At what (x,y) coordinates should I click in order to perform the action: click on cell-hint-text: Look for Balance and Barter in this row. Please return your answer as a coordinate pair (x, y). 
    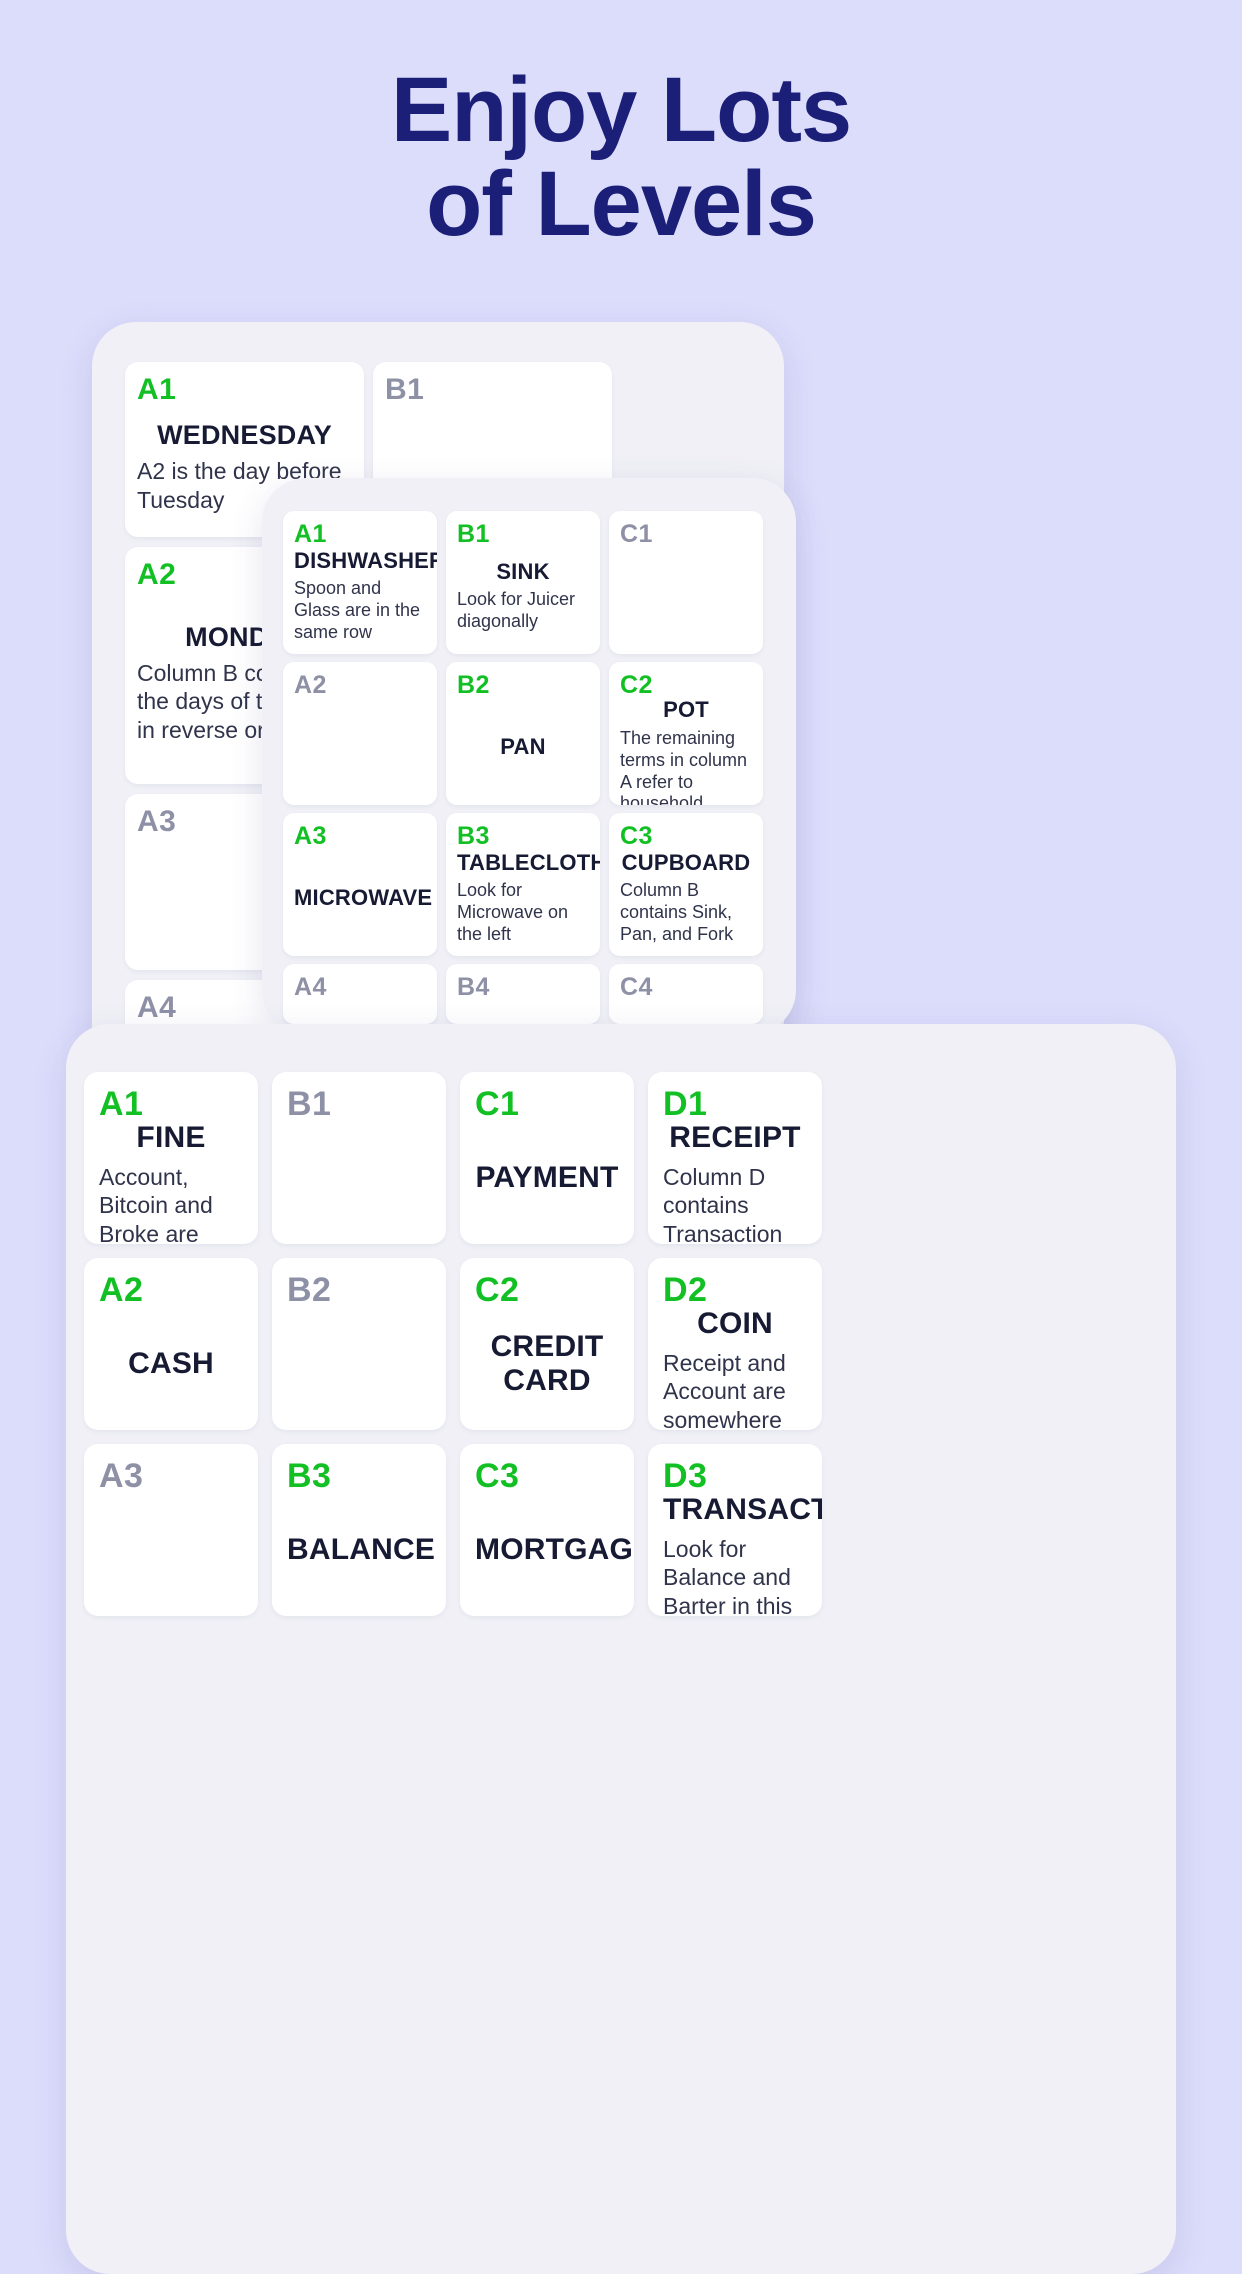
    Looking at the image, I should click on (728, 1575).